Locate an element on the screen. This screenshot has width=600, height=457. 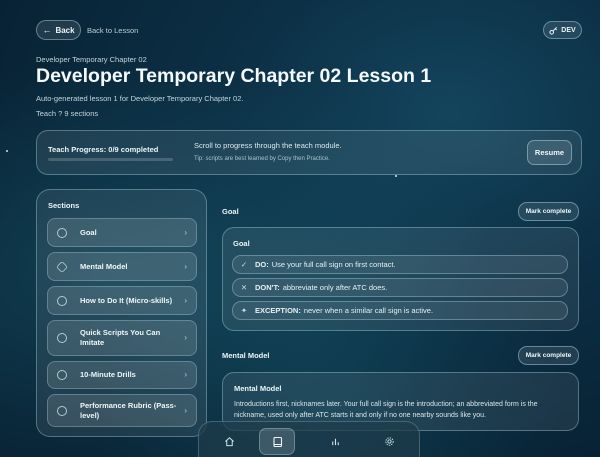
back-to-lesson-link: Back to Lesson is located at coordinates (112, 30).